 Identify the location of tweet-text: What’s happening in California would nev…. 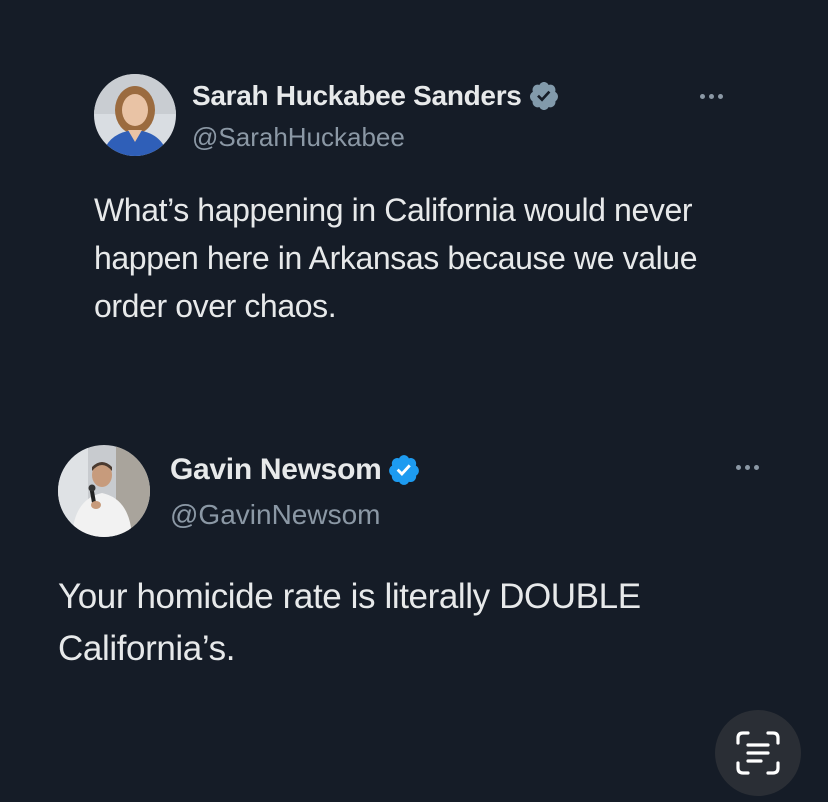
(396, 258).